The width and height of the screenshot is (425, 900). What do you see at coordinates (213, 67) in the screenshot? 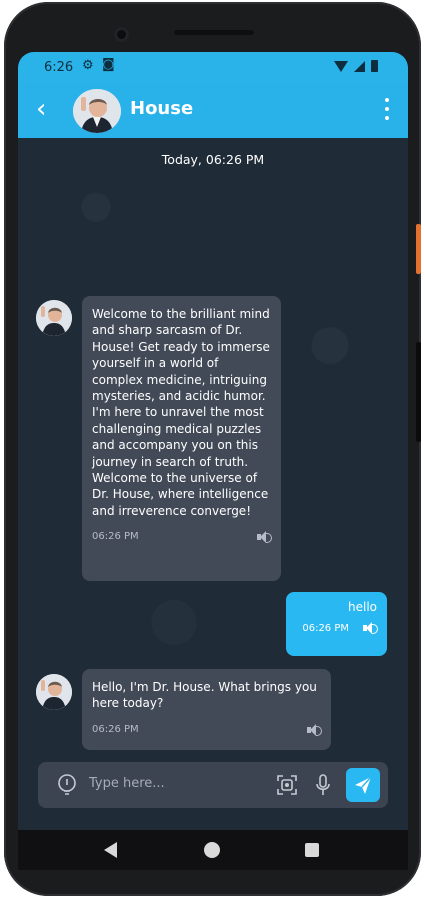
I see `status-bar: 6:26 ⚙ ◙` at bounding box center [213, 67].